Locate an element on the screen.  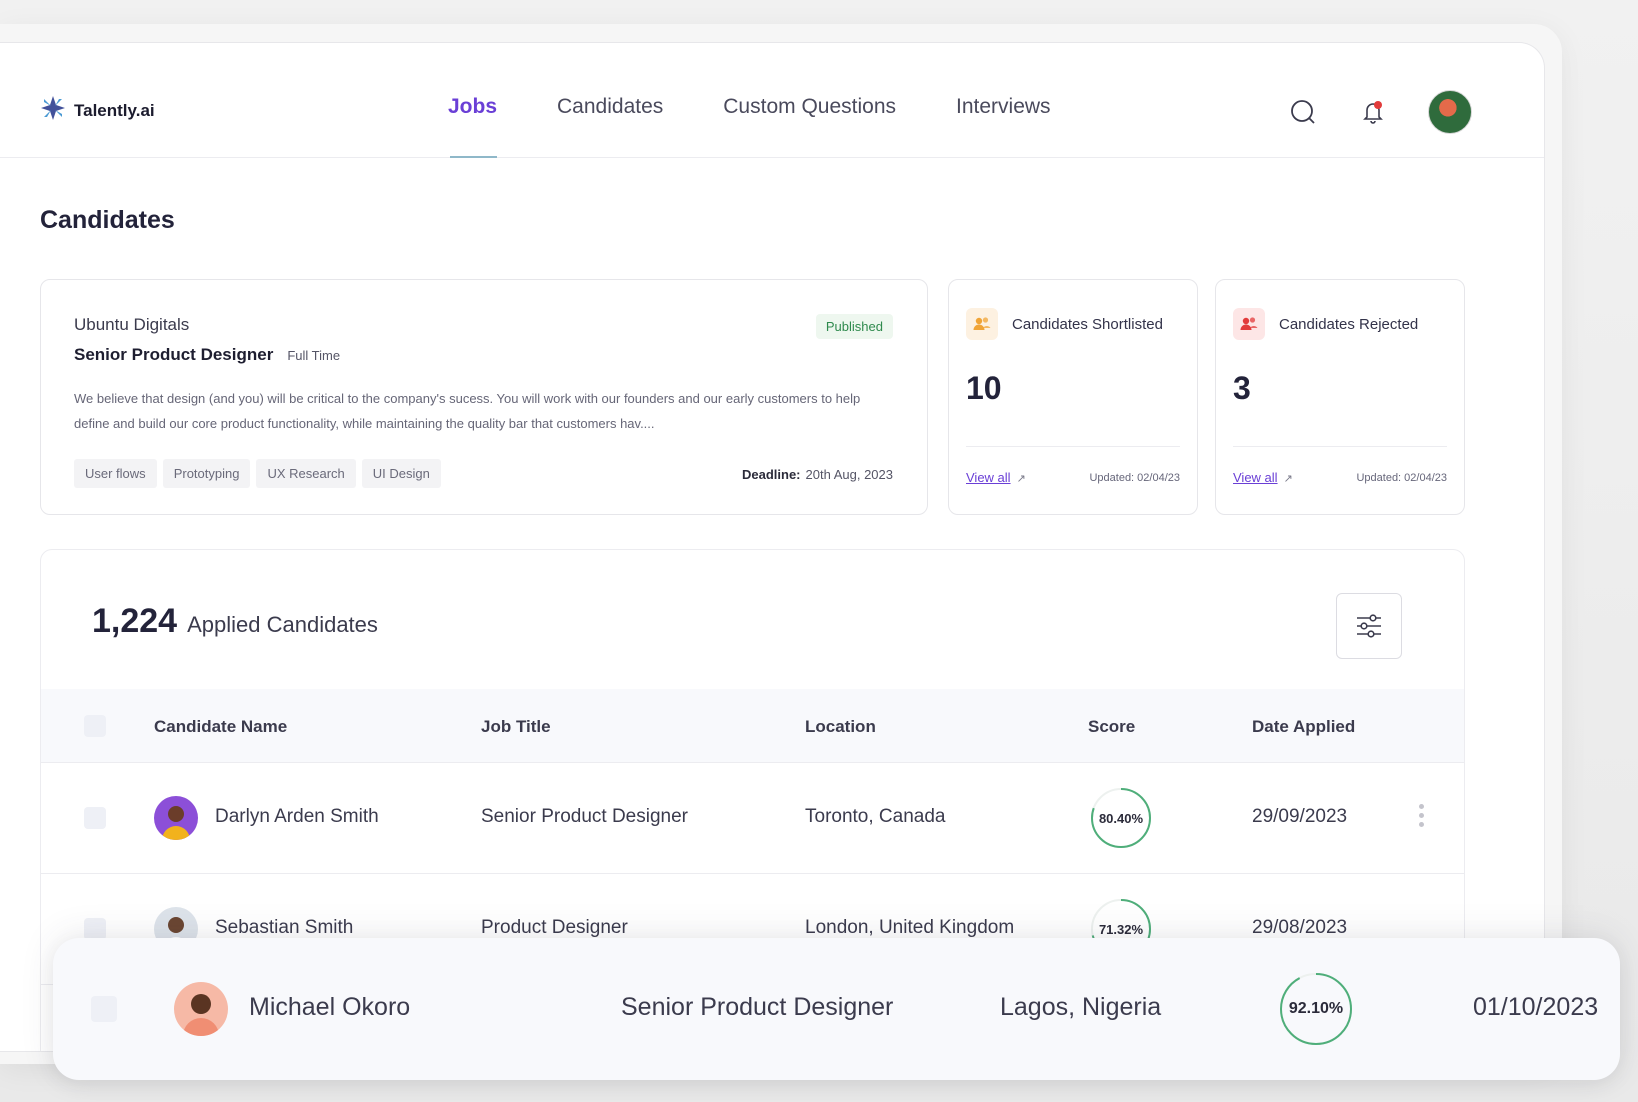
filter-button is located at coordinates (1369, 626).